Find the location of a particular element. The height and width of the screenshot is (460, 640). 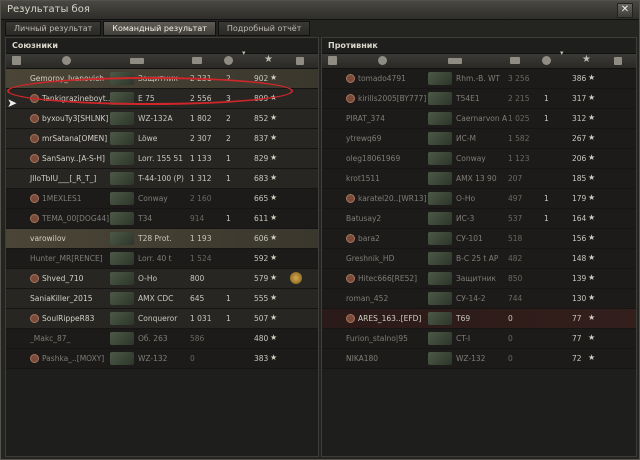

player-name: ARES_163..[EFD] is located at coordinates (389, 318).